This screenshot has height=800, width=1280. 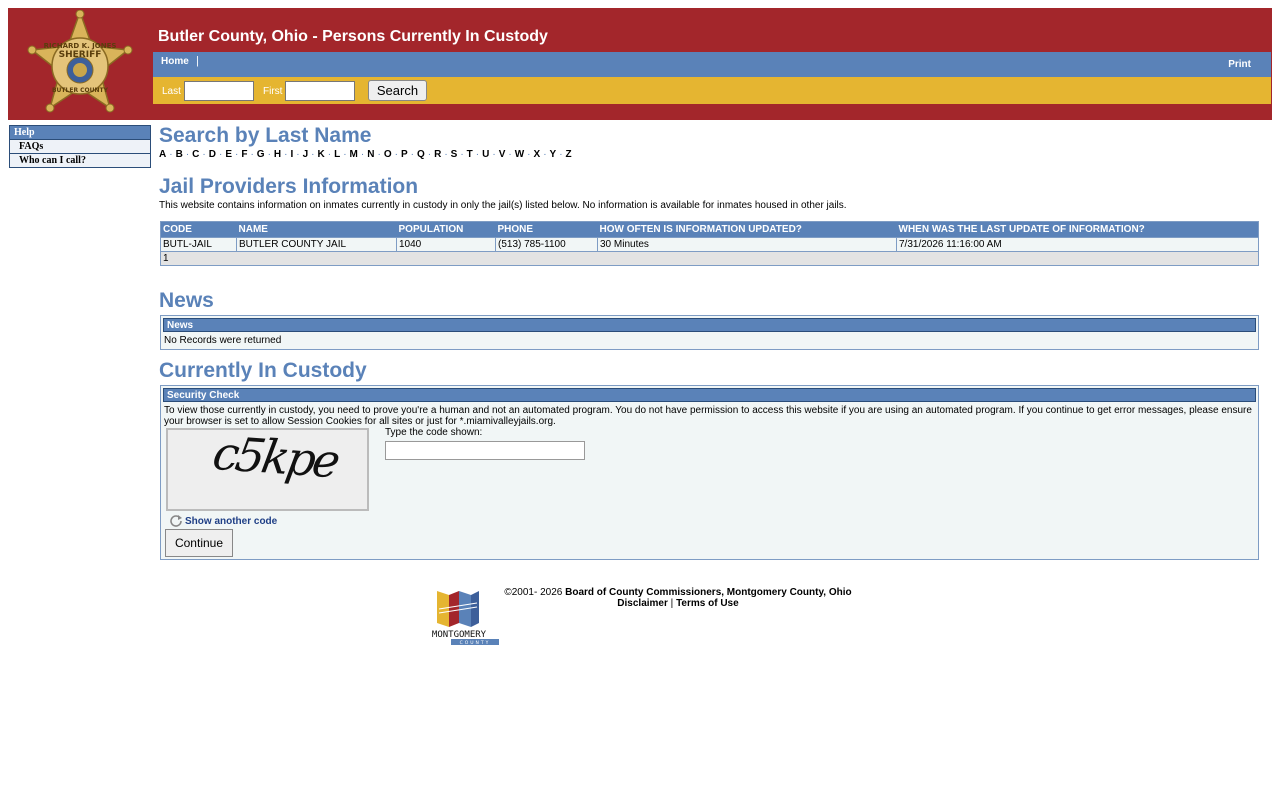 What do you see at coordinates (320, 91) in the screenshot?
I see `first-name-input` at bounding box center [320, 91].